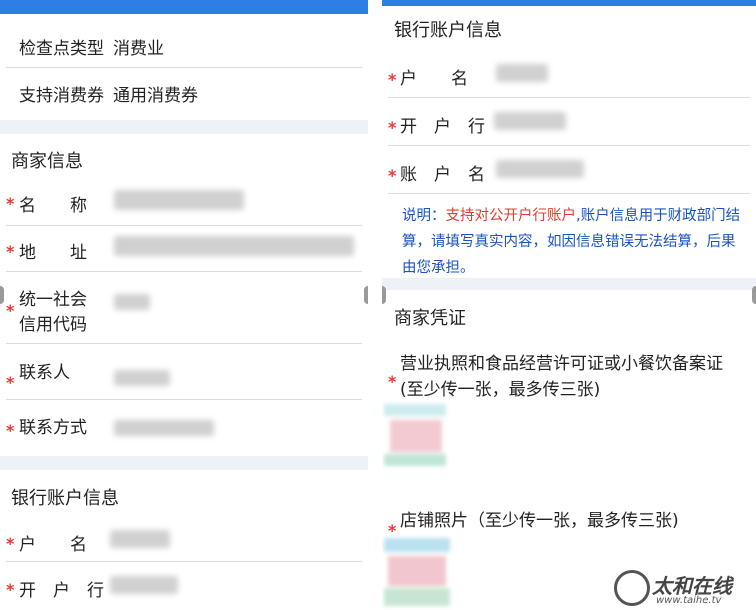 This screenshot has width=756, height=610. I want to click on merchant-address-value-blurred, so click(234, 246).